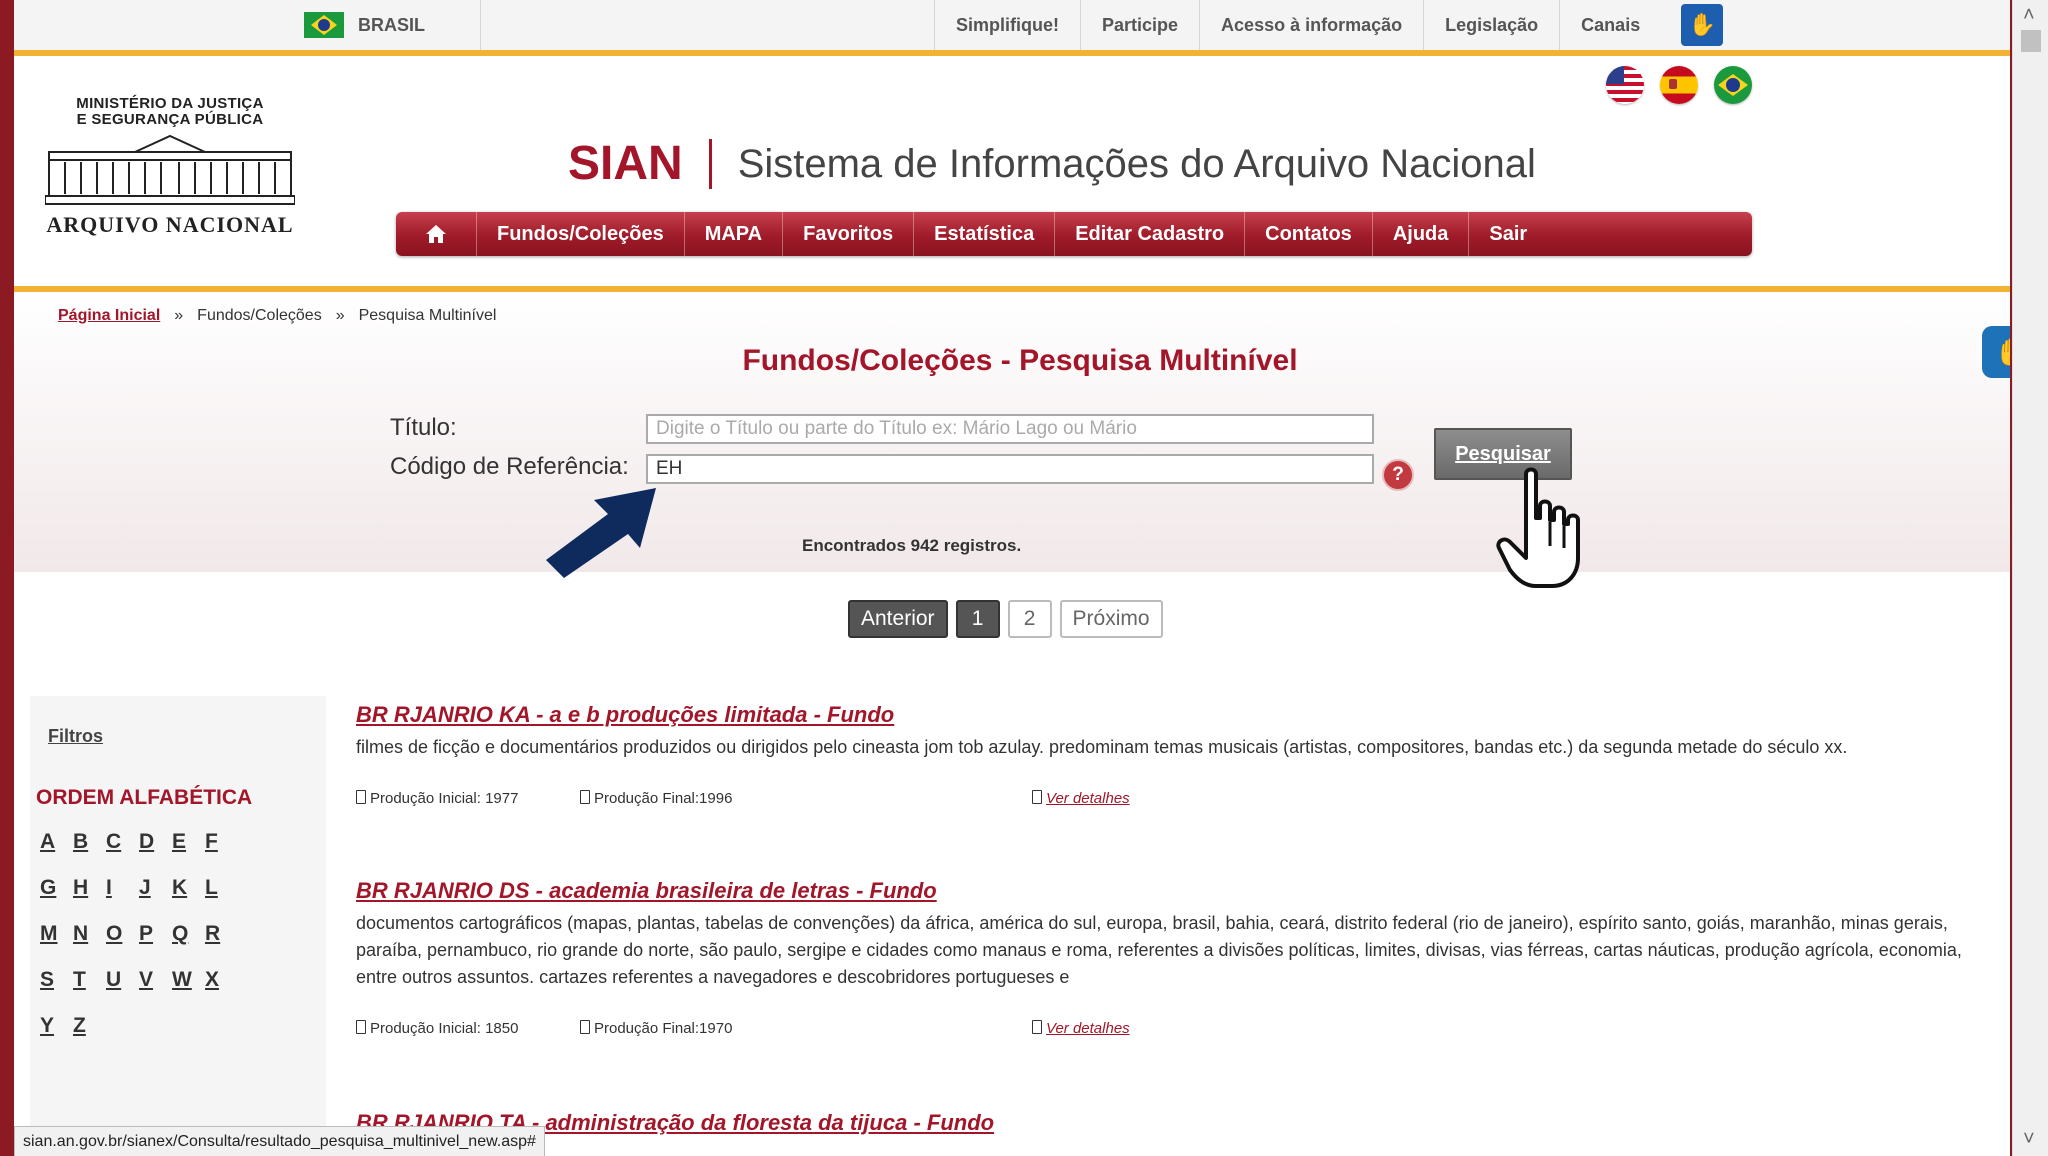  Describe the element at coordinates (640, 164) in the screenshot. I see `site-code: SIAN` at that location.